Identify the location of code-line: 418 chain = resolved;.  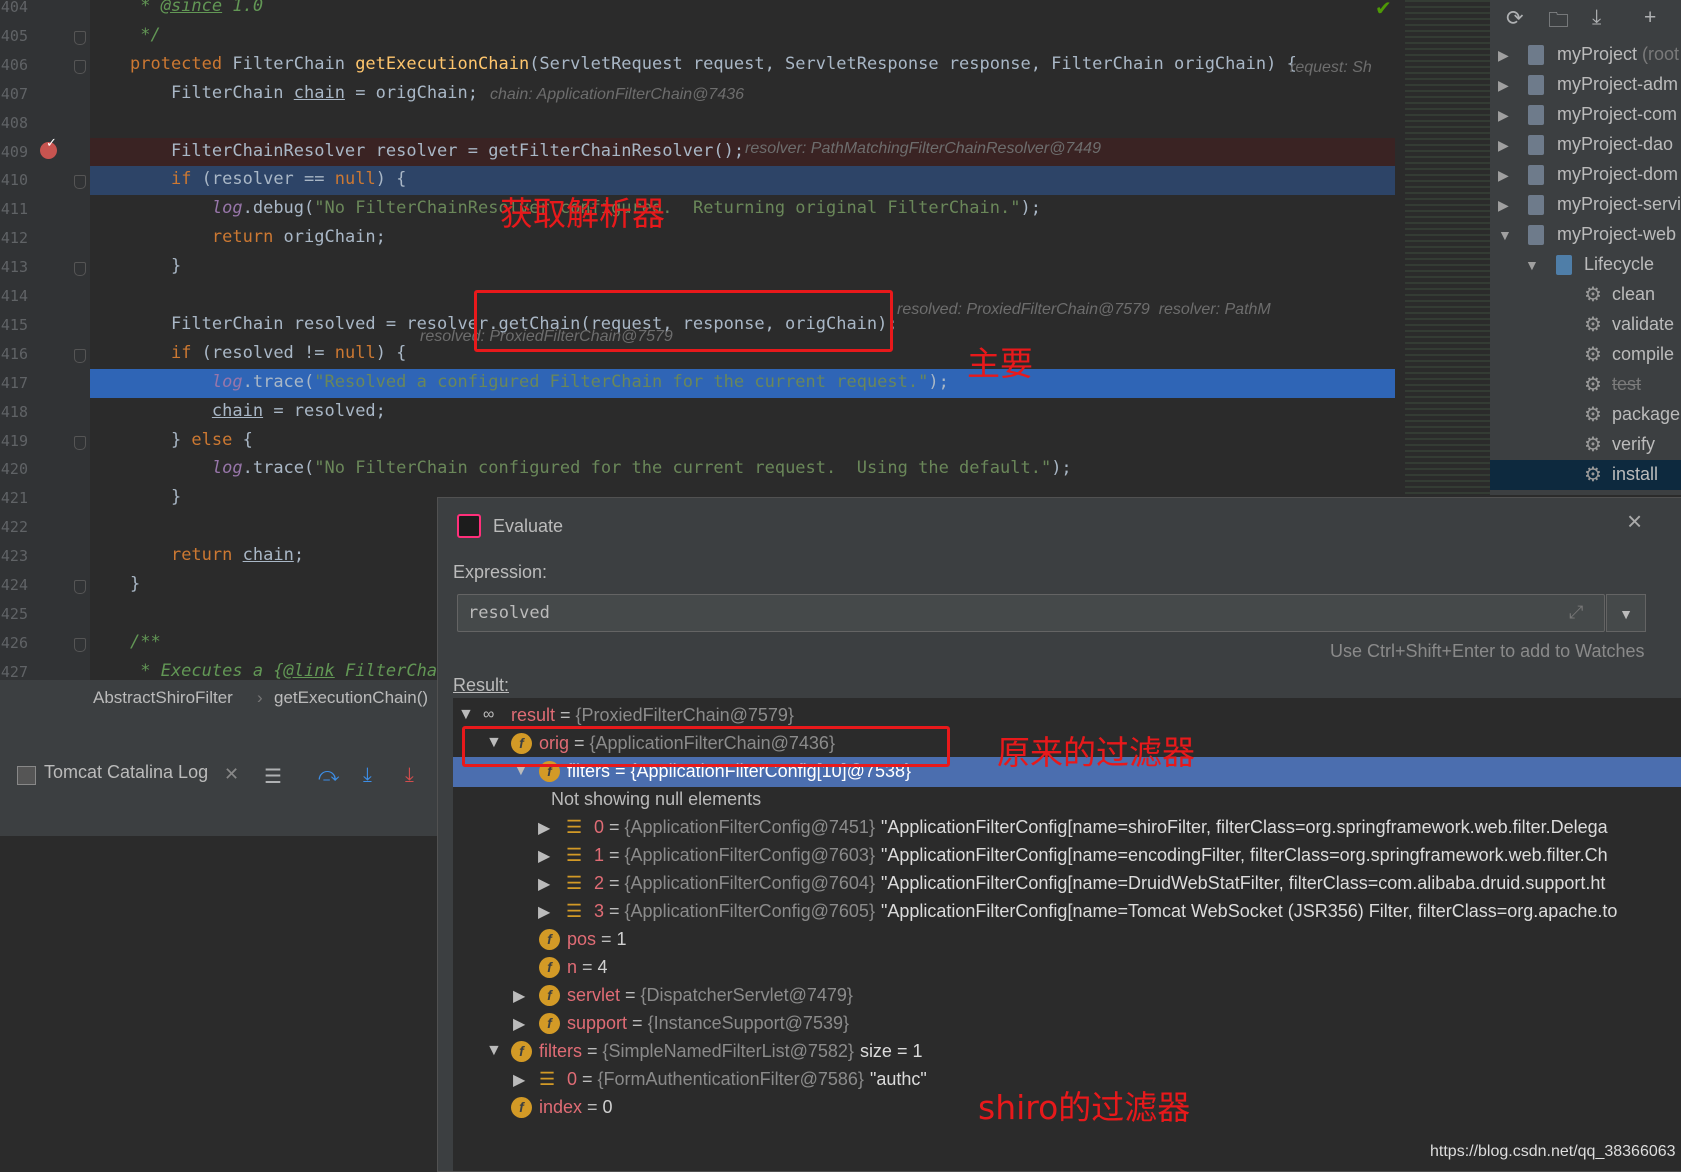
(700, 412).